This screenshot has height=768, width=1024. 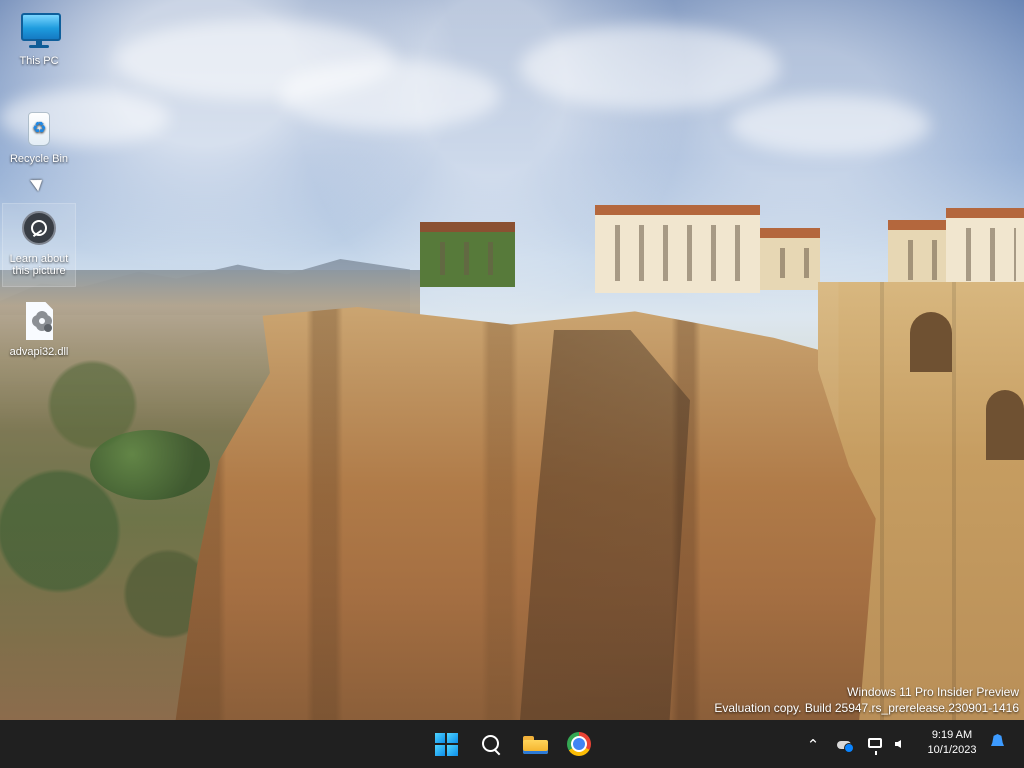 I want to click on recycle-bin-icon: ♻, so click(x=39, y=129).